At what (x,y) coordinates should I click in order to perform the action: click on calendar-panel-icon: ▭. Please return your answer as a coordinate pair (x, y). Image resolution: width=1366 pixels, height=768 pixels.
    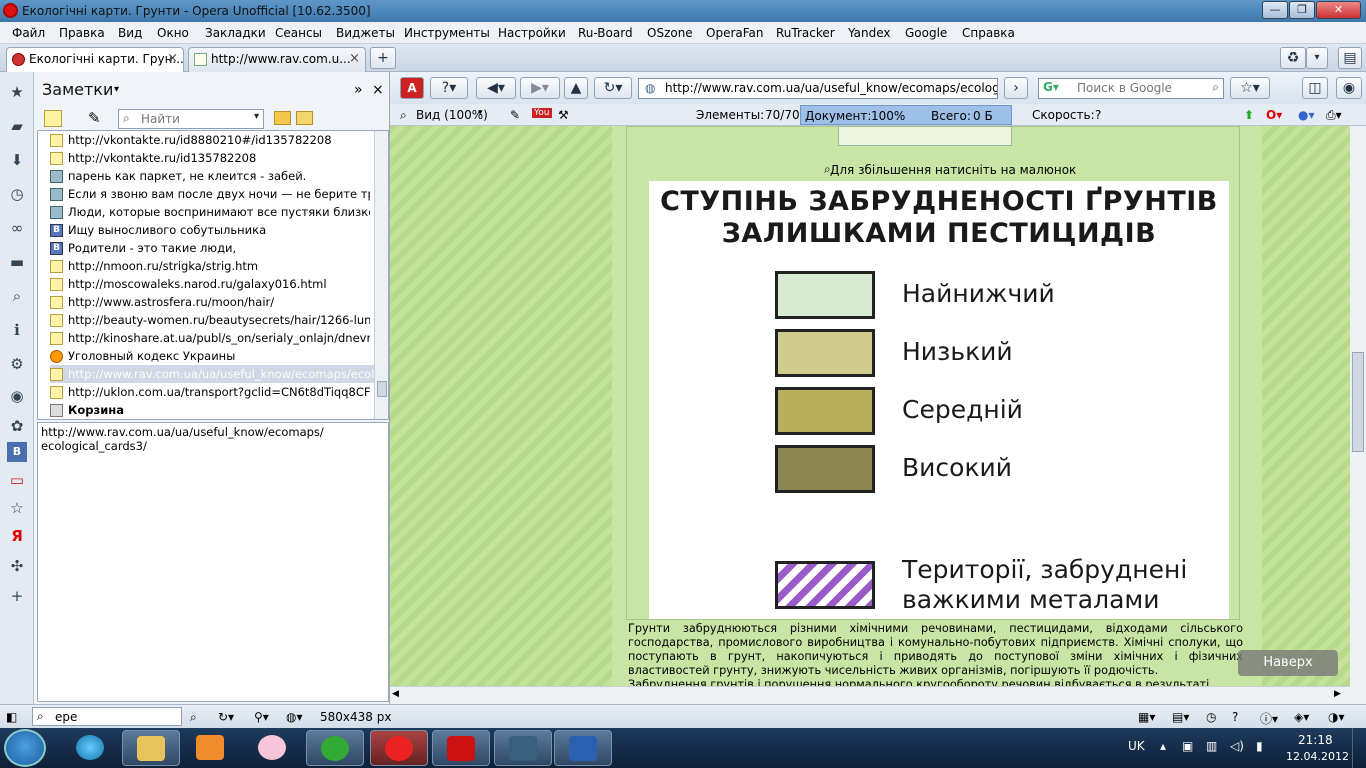
    Looking at the image, I should click on (17, 480).